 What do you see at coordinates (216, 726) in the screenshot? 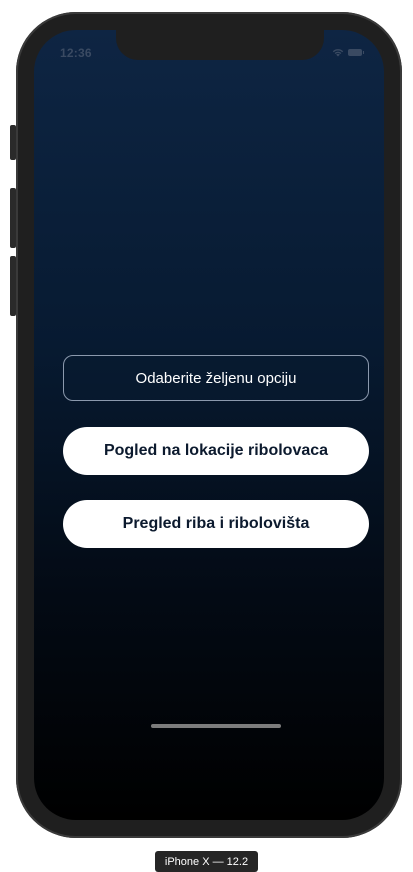
I see `home-indicator` at bounding box center [216, 726].